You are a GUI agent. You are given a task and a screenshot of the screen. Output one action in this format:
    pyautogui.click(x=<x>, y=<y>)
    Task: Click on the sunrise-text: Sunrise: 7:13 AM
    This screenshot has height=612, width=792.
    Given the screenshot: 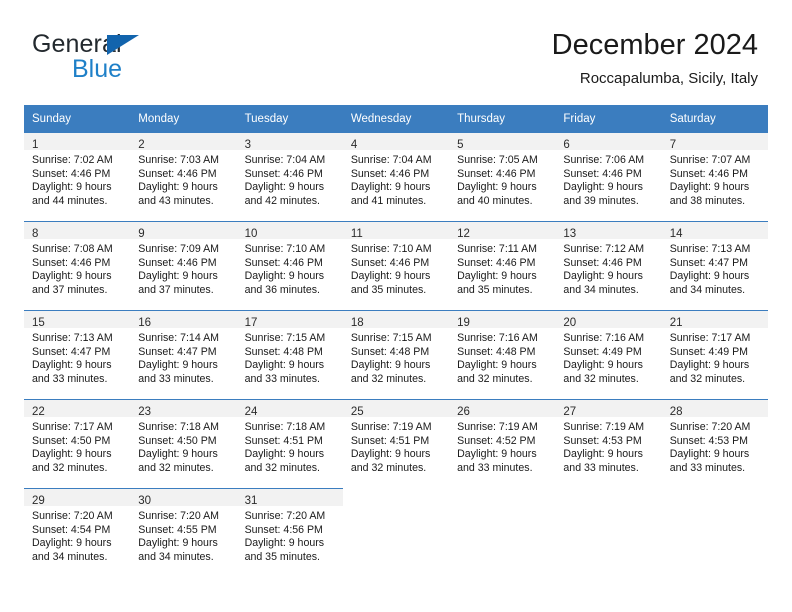 What is the action you would take?
    pyautogui.click(x=710, y=249)
    